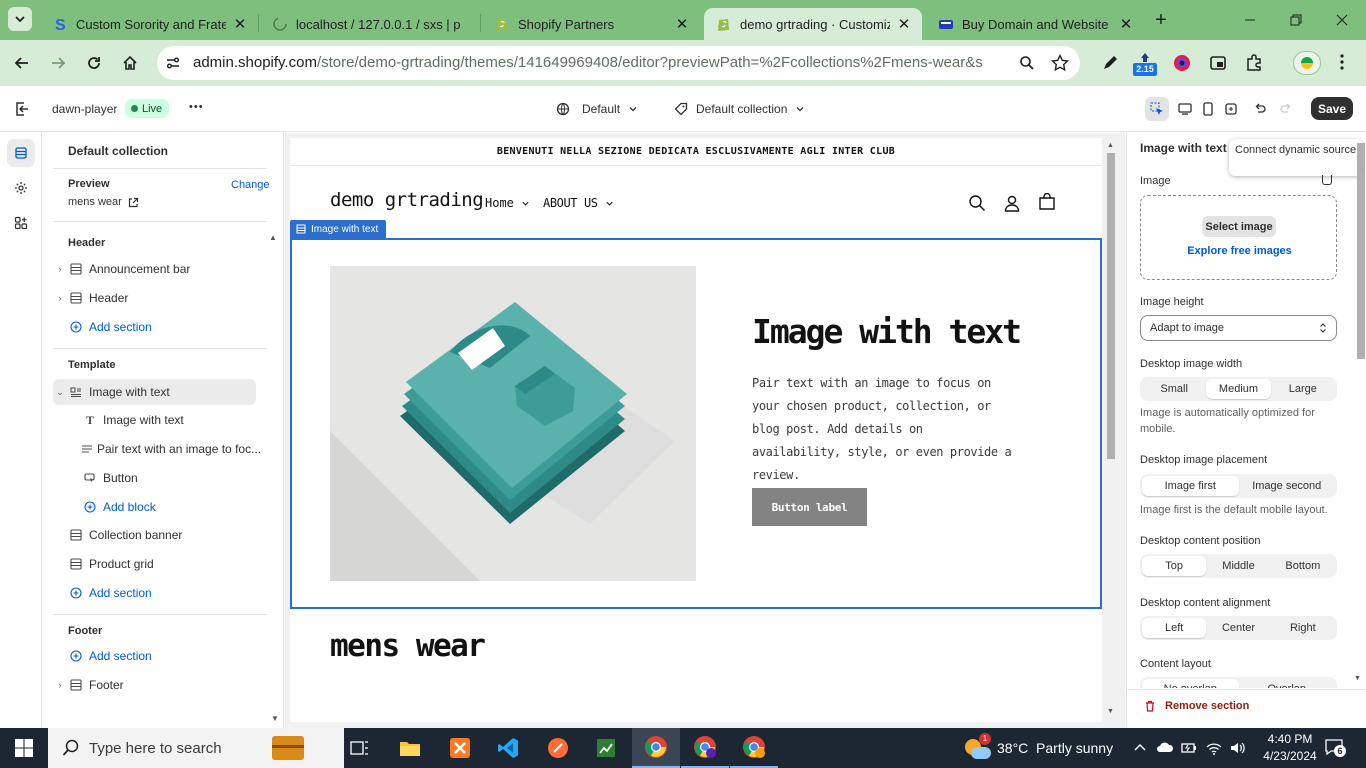  I want to click on layout-option-overlap: Overlap, so click(1287, 683).